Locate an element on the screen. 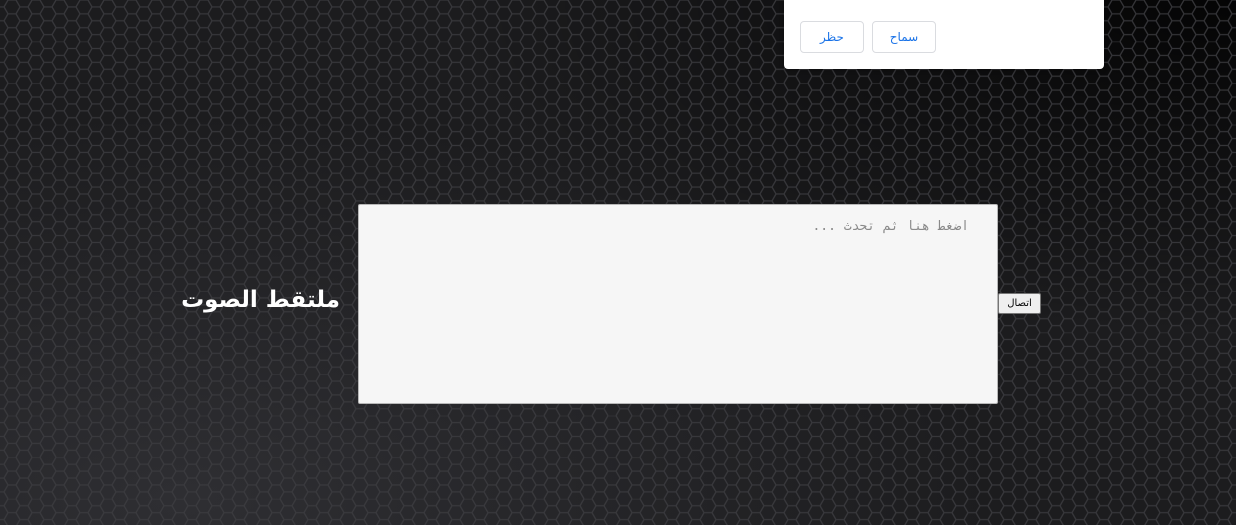 Image resolution: width=1236 pixels, height=525 pixels. allow-button: سماح is located at coordinates (904, 37).